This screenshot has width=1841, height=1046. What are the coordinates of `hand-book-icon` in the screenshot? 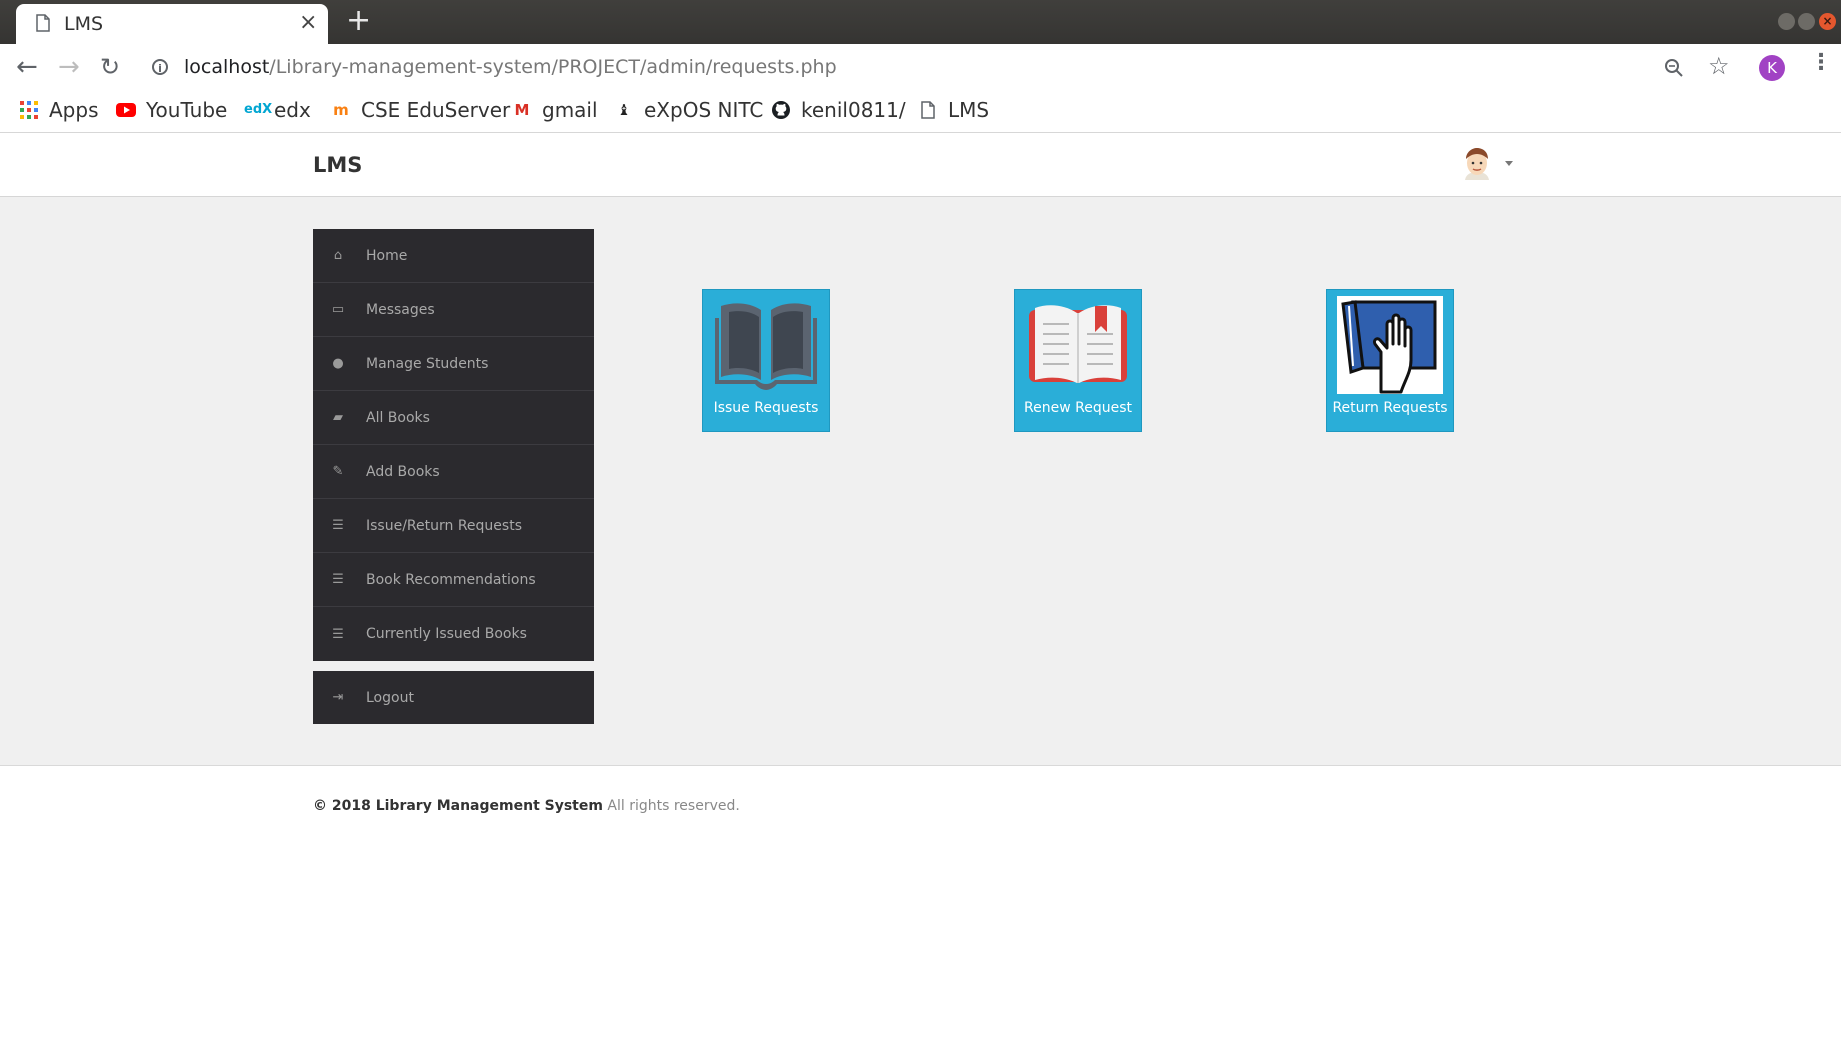 It's located at (1390, 345).